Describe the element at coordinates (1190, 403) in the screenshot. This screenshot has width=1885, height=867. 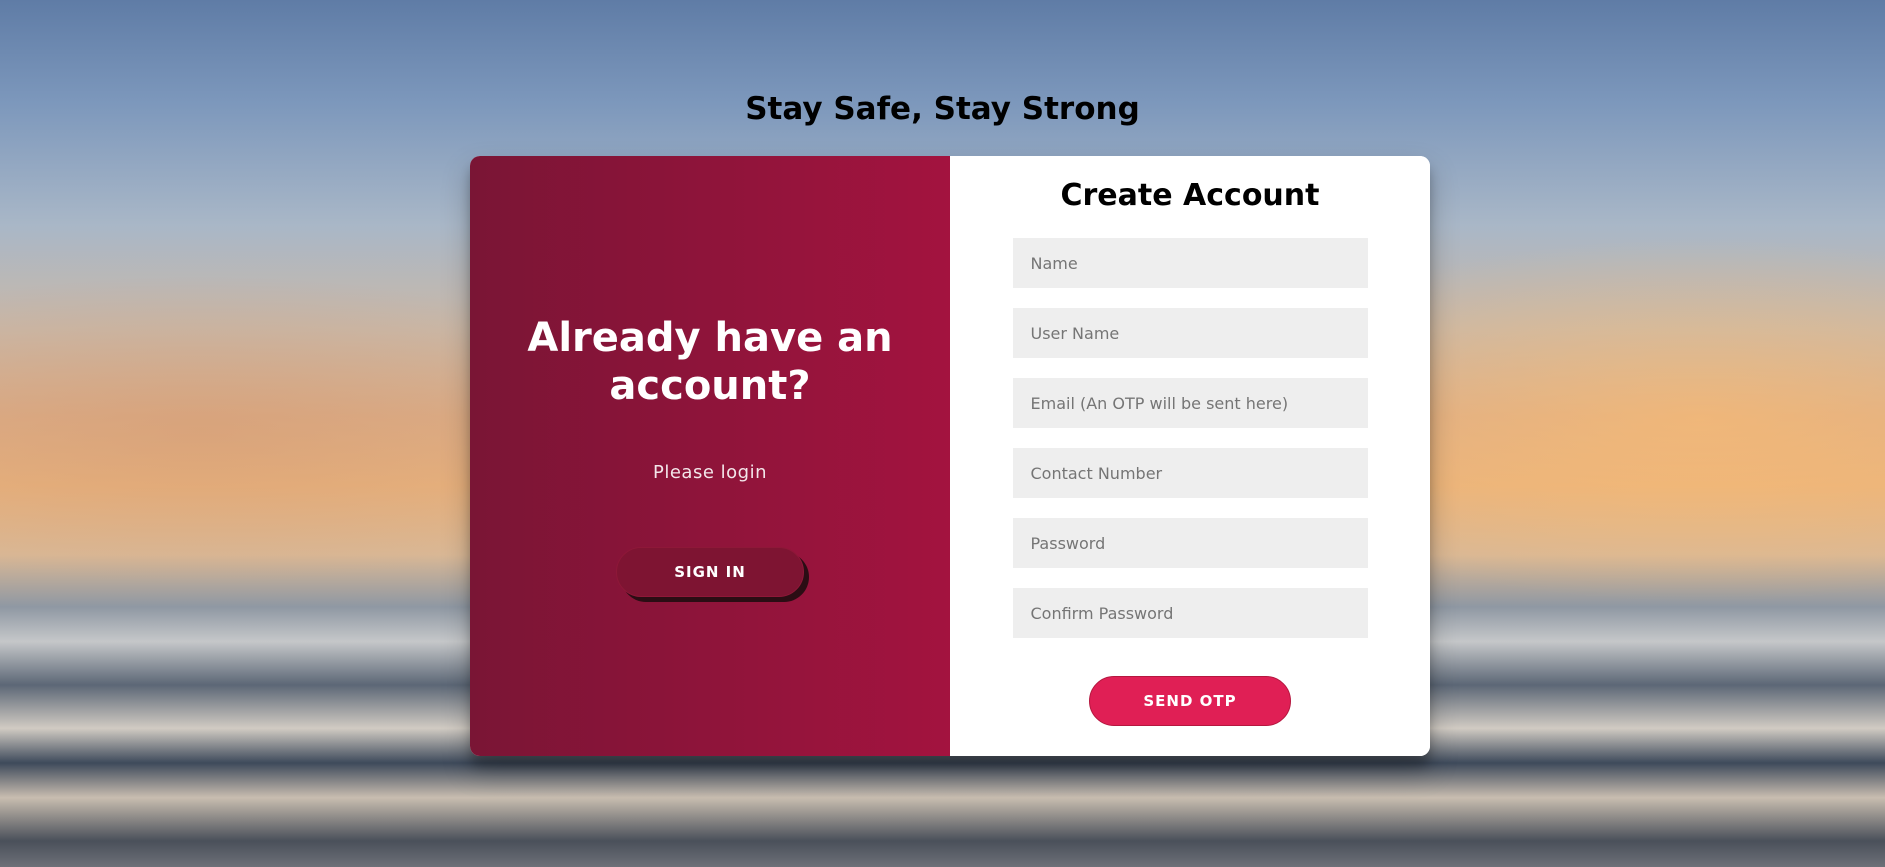
I see `email-field` at that location.